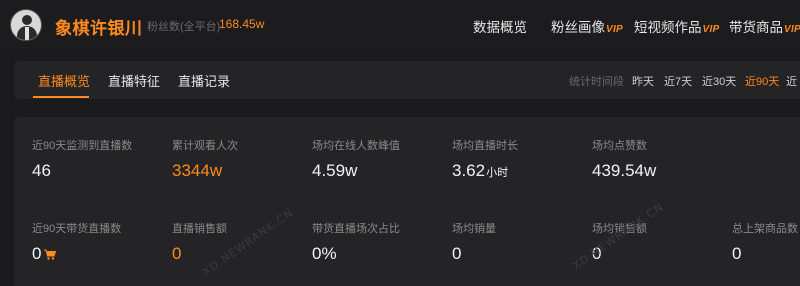 This screenshot has height=286, width=800. What do you see at coordinates (37, 253) in the screenshot?
I see `stat-number: 0` at bounding box center [37, 253].